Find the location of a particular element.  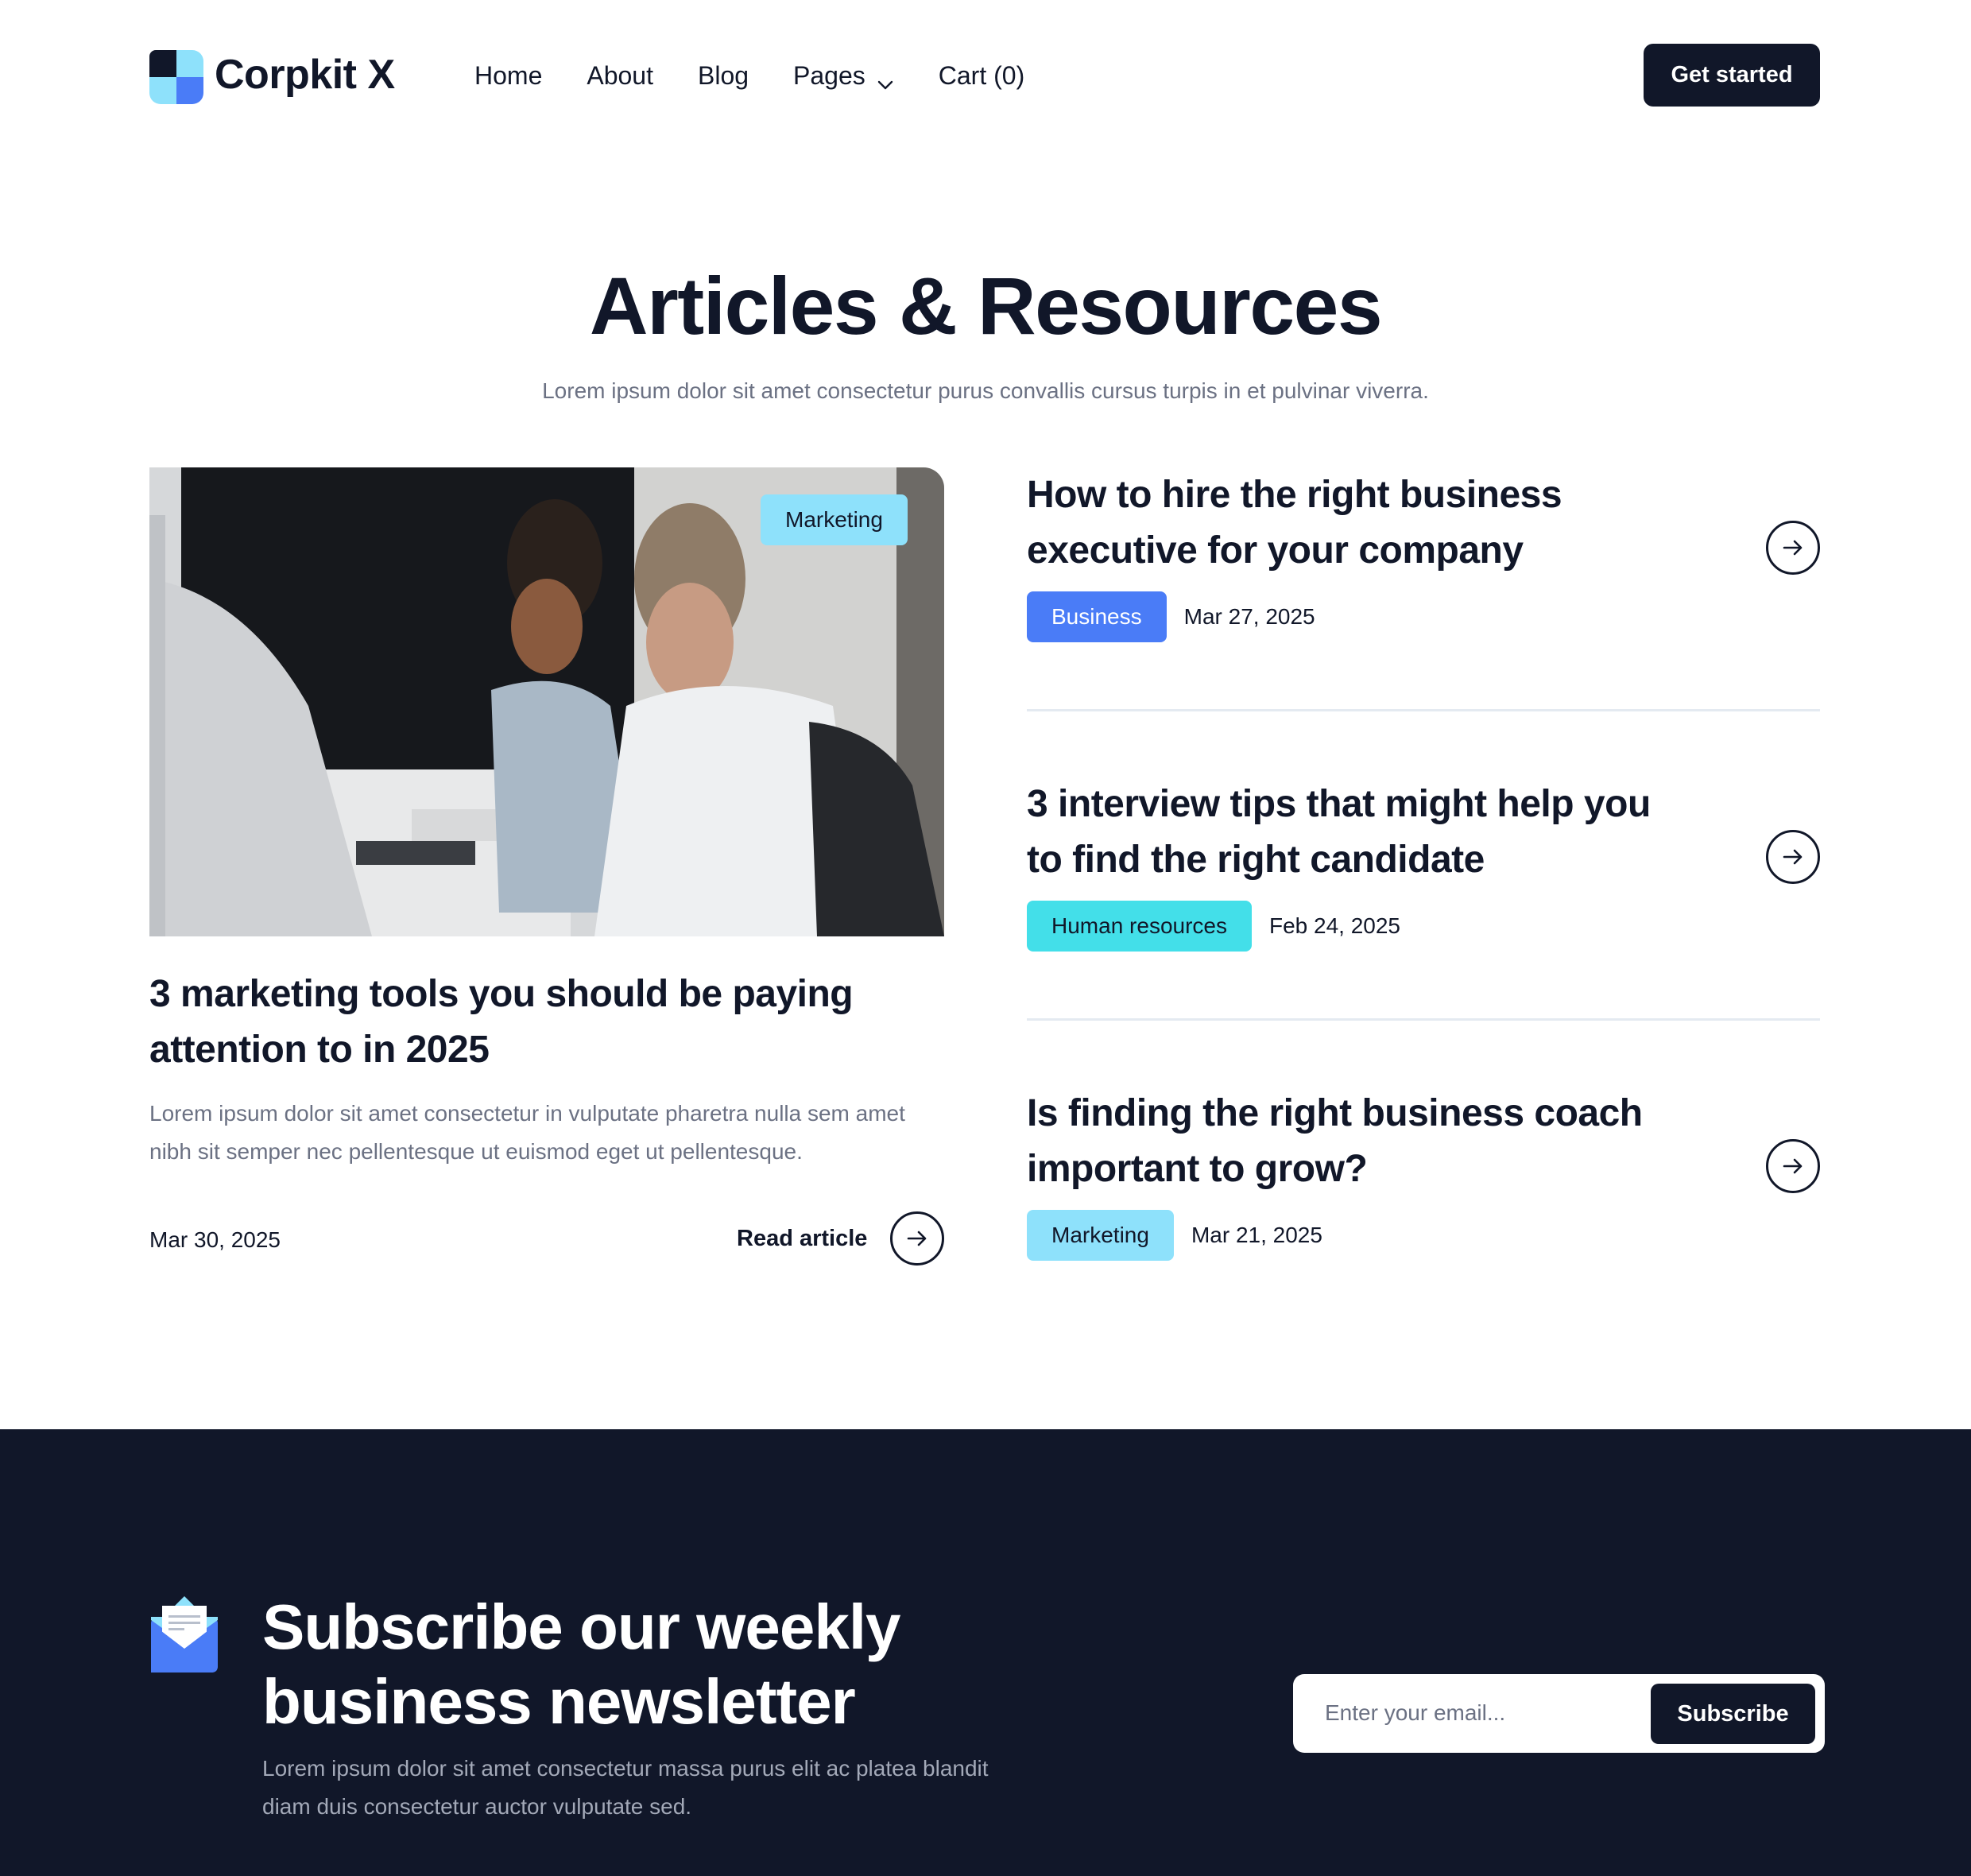

nav-pages-dropdown: Pages is located at coordinates (843, 75).